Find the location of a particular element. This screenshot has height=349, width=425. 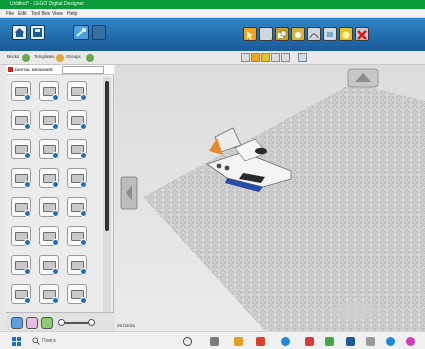

rotate-left-tool-button is located at coordinates (285, 57).